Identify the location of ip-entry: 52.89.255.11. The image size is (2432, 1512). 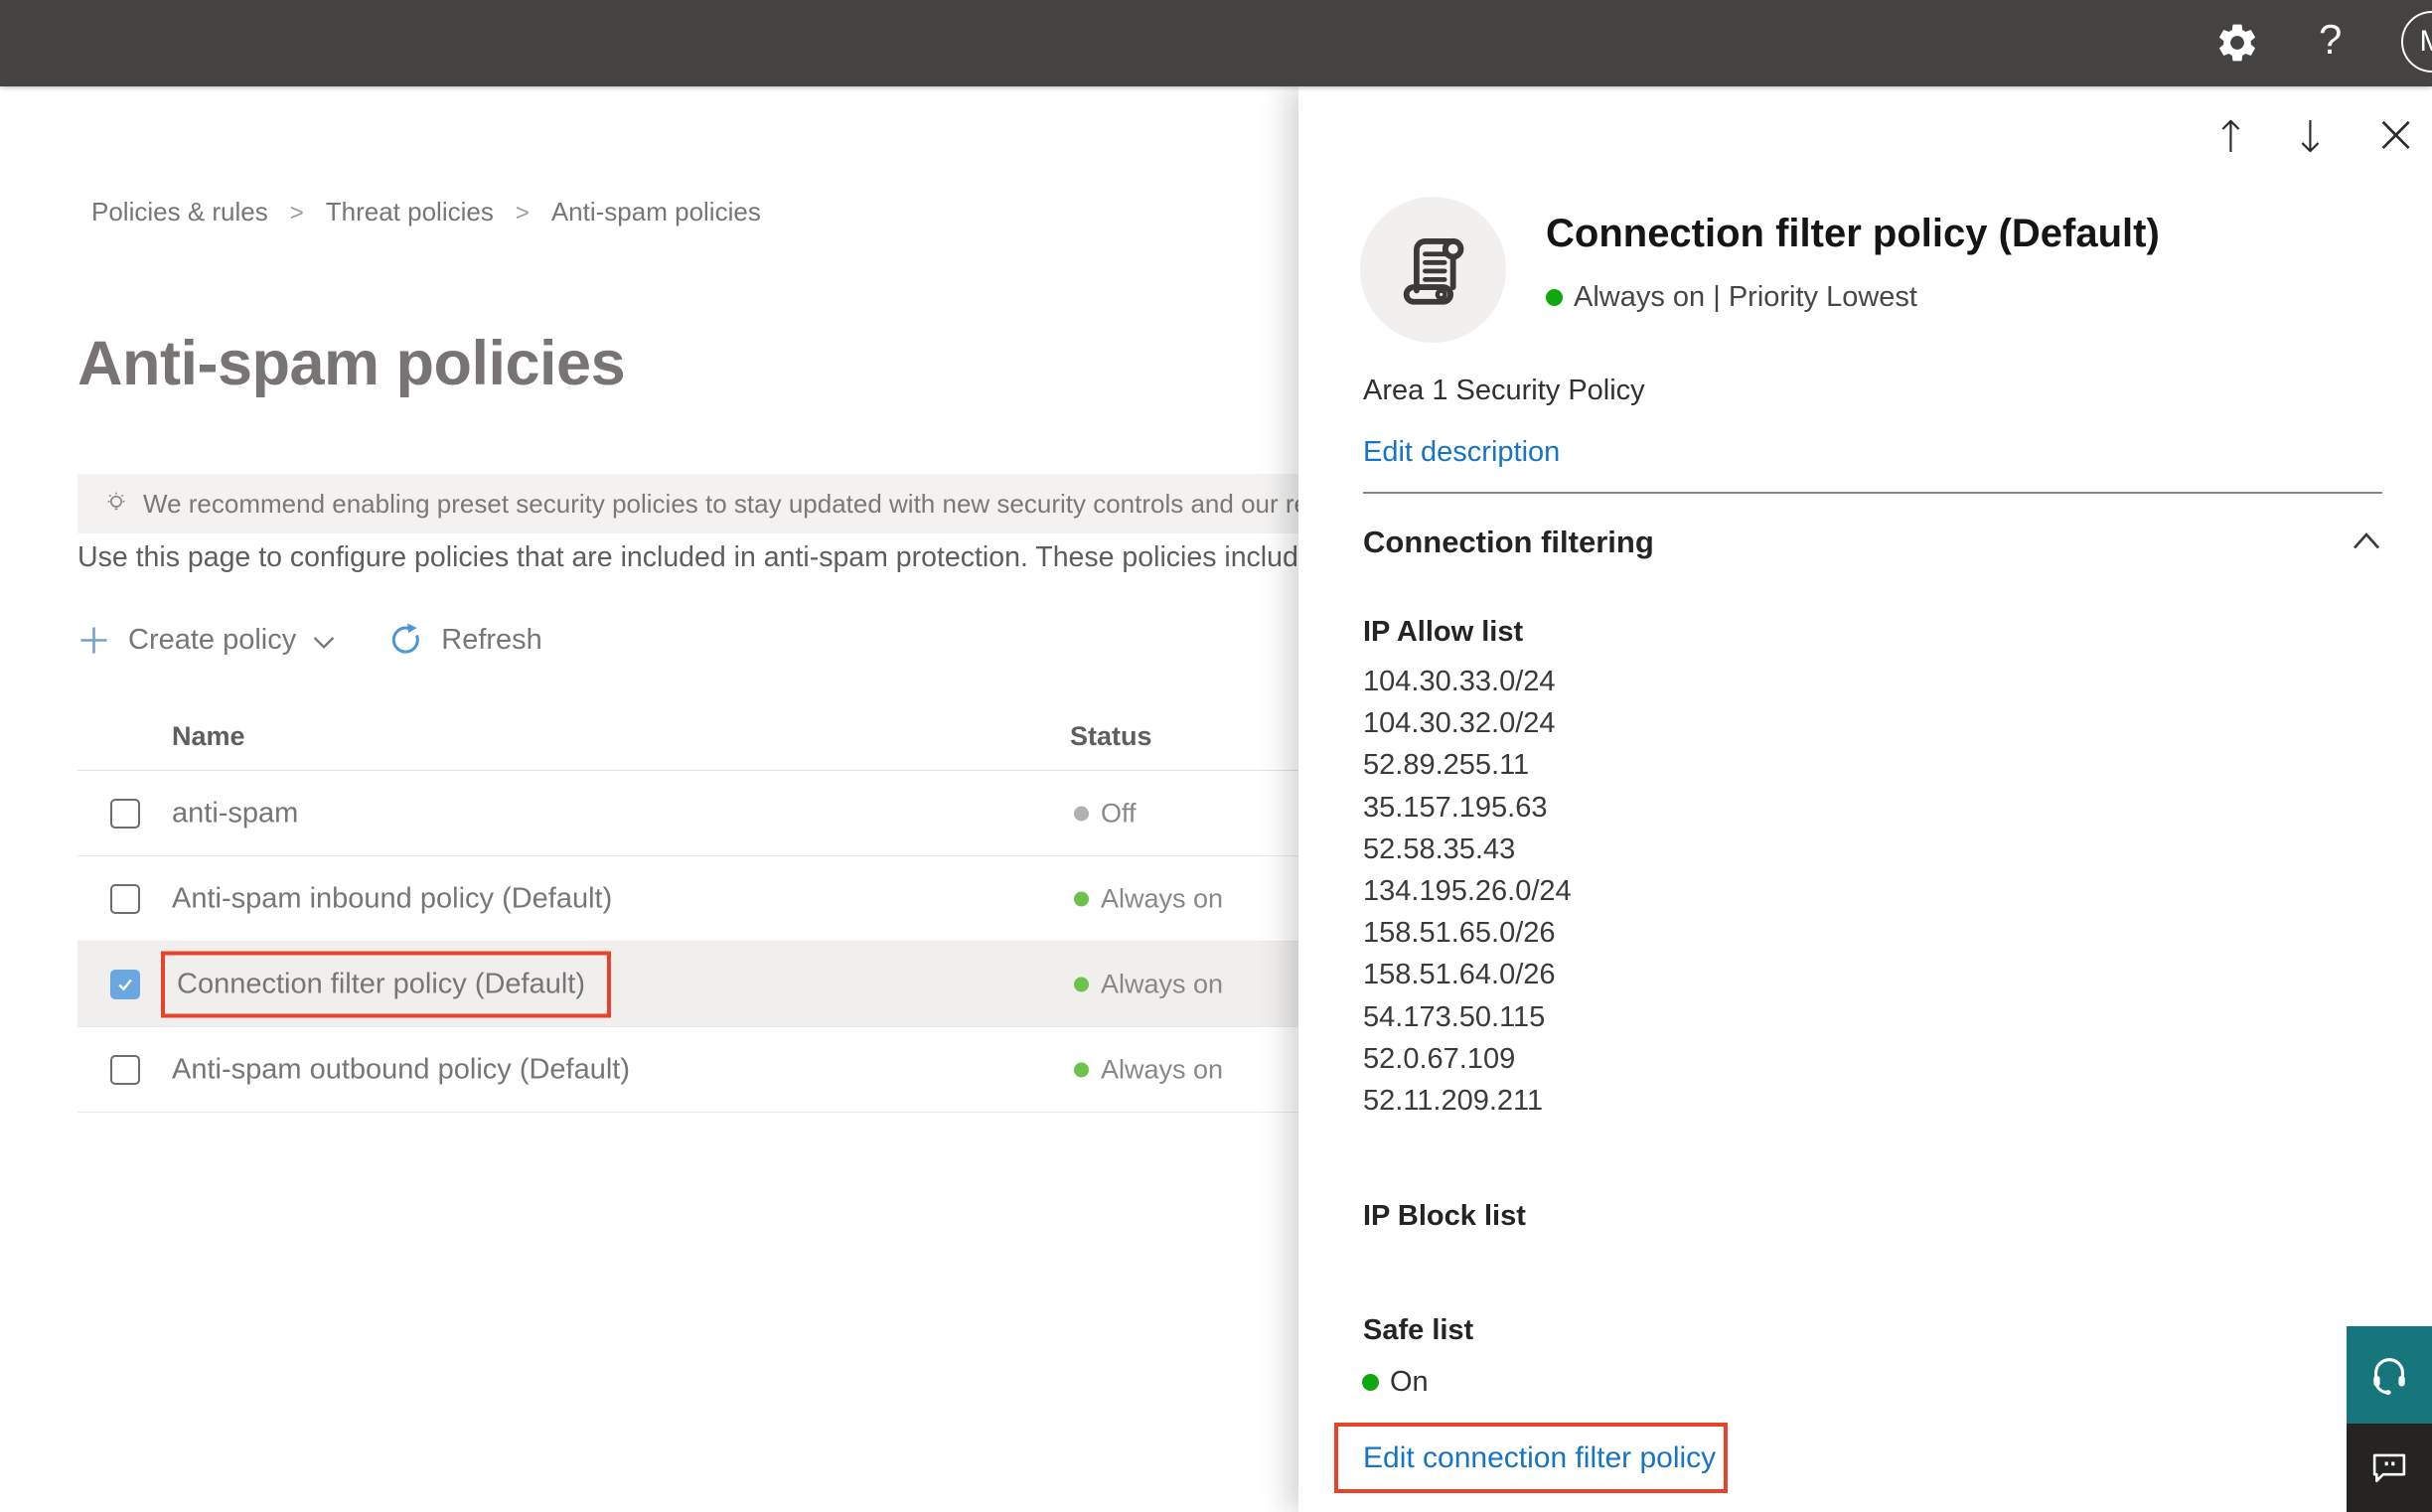
(1446, 765).